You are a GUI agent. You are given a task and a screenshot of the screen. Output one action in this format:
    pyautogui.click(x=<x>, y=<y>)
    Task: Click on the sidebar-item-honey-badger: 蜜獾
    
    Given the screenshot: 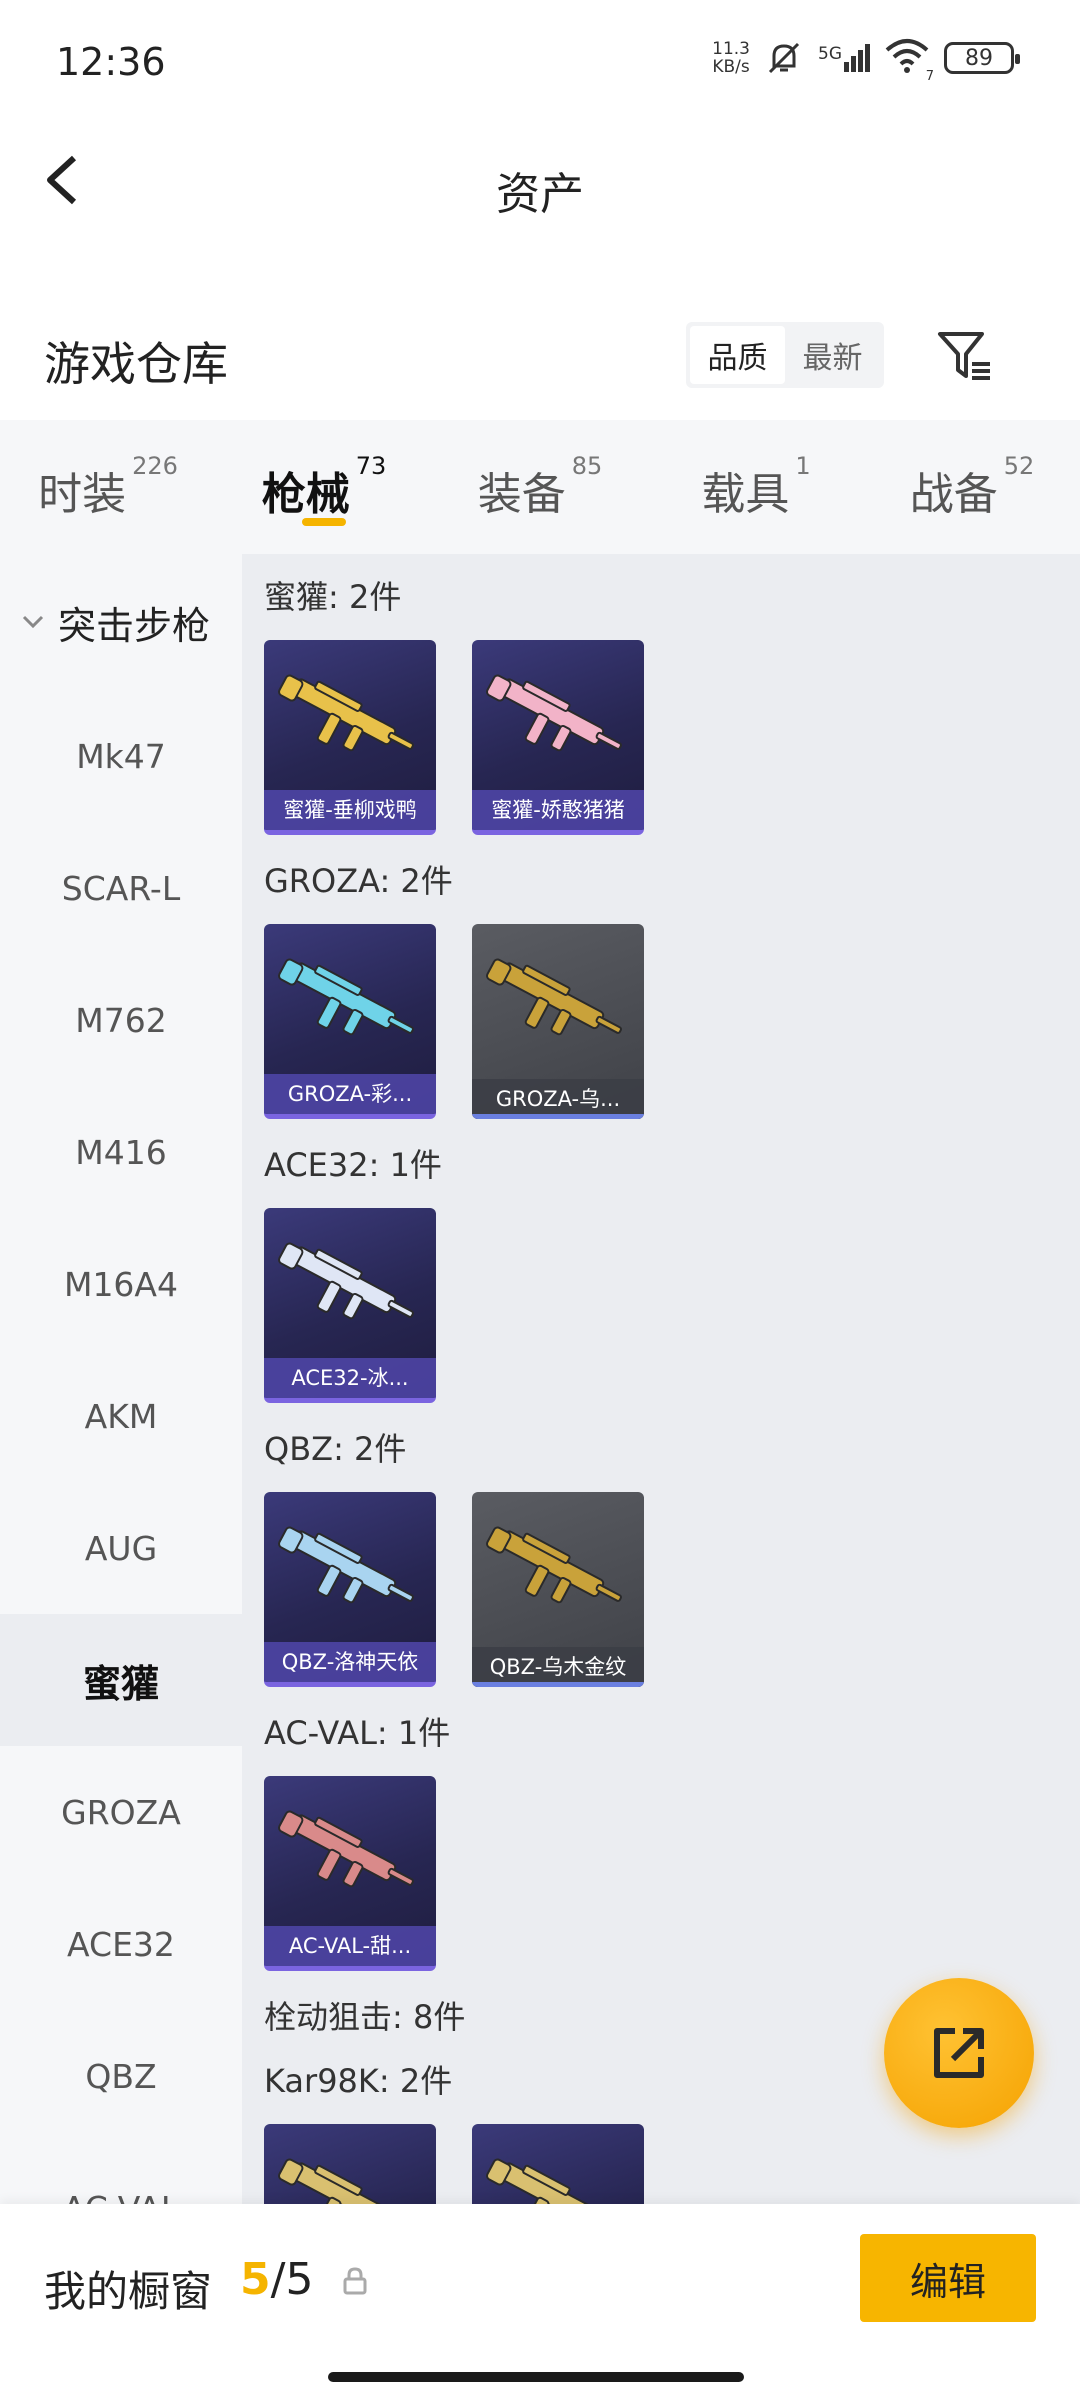 What is the action you would take?
    pyautogui.click(x=121, y=1680)
    